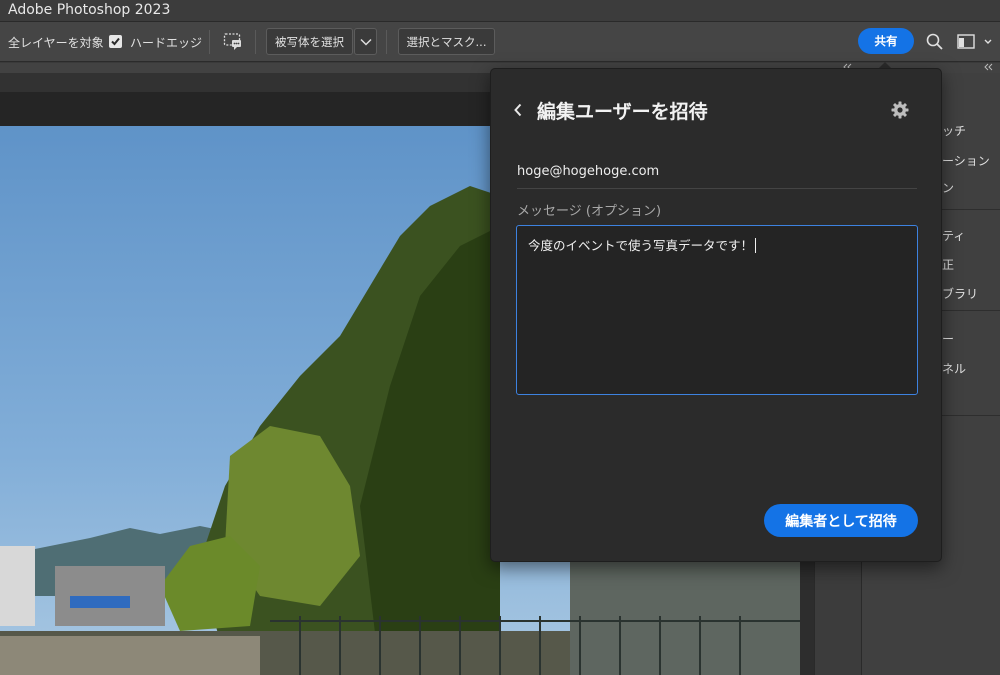 The height and width of the screenshot is (675, 1000). I want to click on title-bar: Adobe Photoshop 2023, so click(500, 11).